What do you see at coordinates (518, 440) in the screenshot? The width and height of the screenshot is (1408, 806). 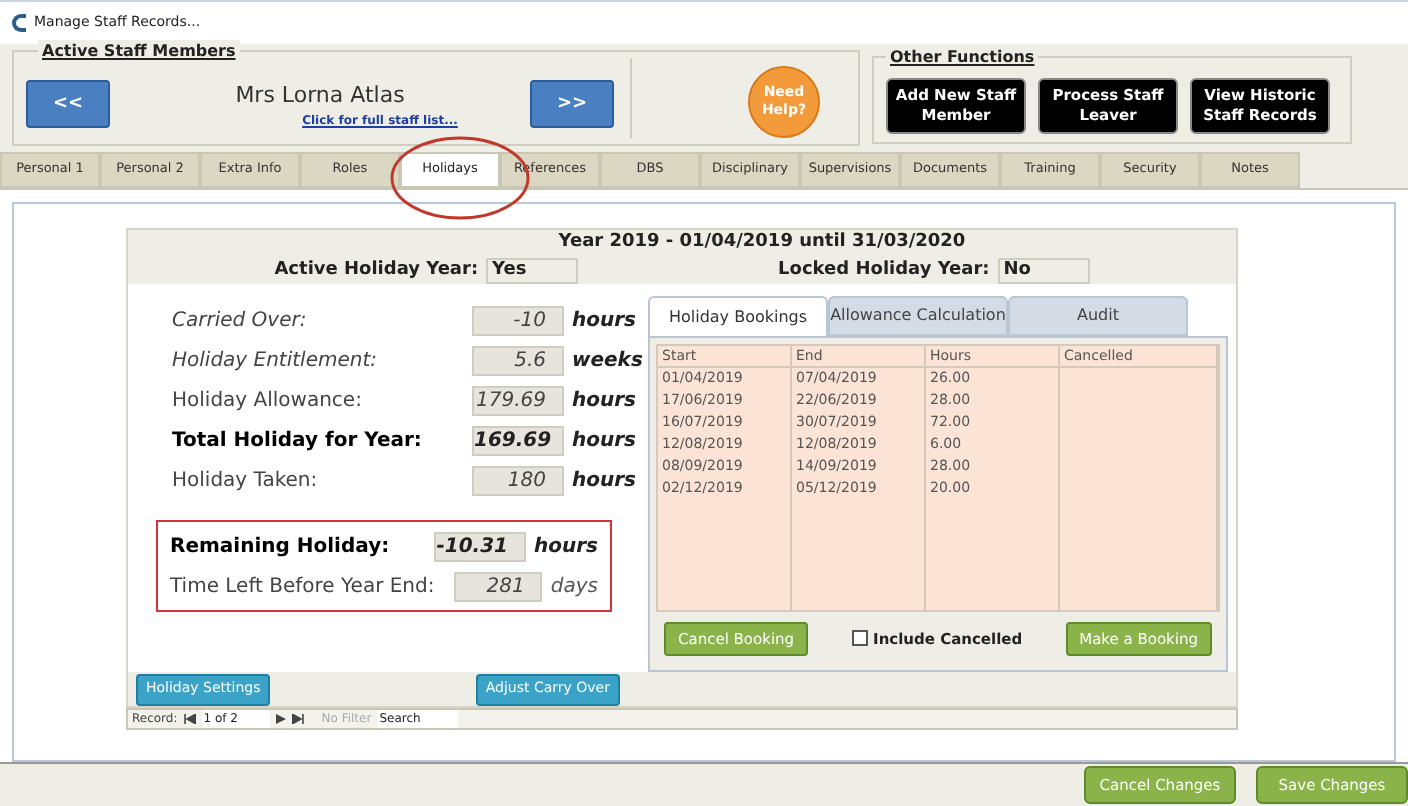 I see `value-field: 169.69` at bounding box center [518, 440].